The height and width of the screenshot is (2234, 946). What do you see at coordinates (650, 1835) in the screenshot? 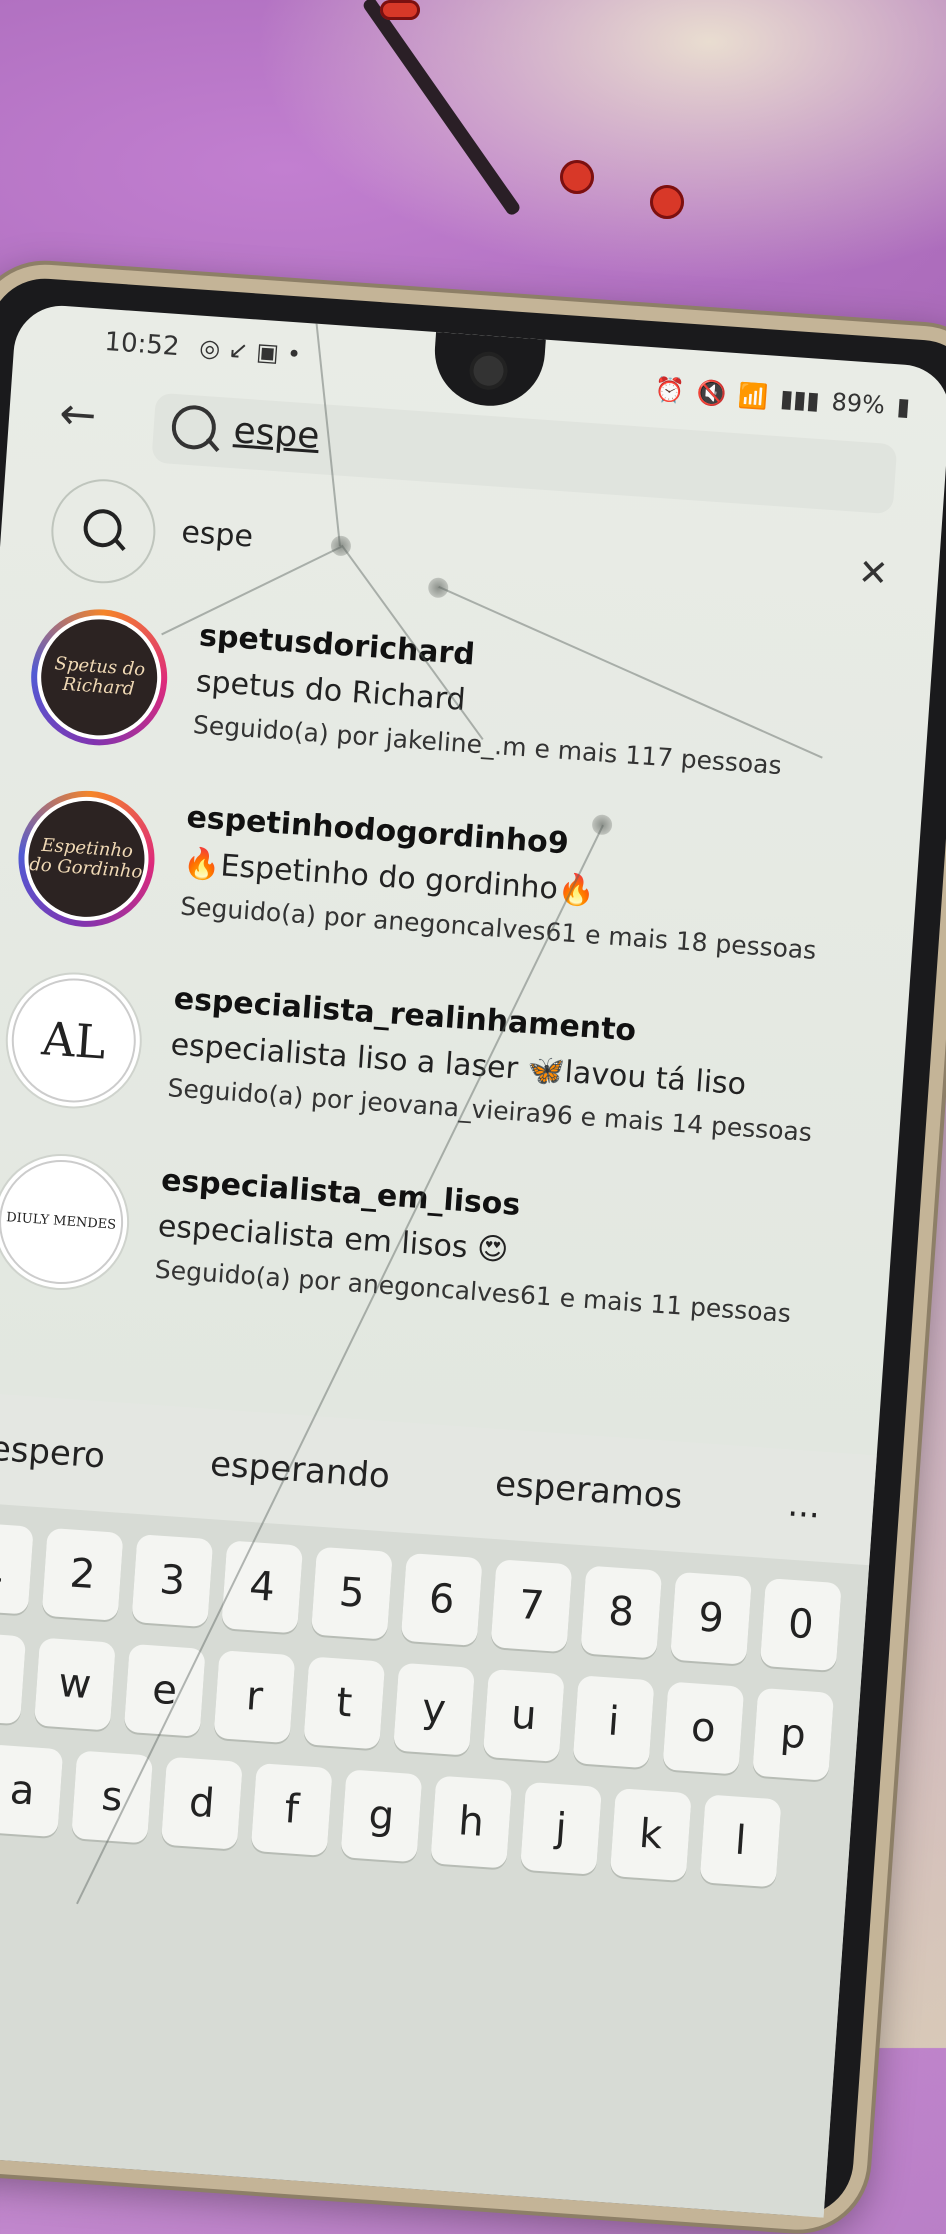
I see `key: k` at bounding box center [650, 1835].